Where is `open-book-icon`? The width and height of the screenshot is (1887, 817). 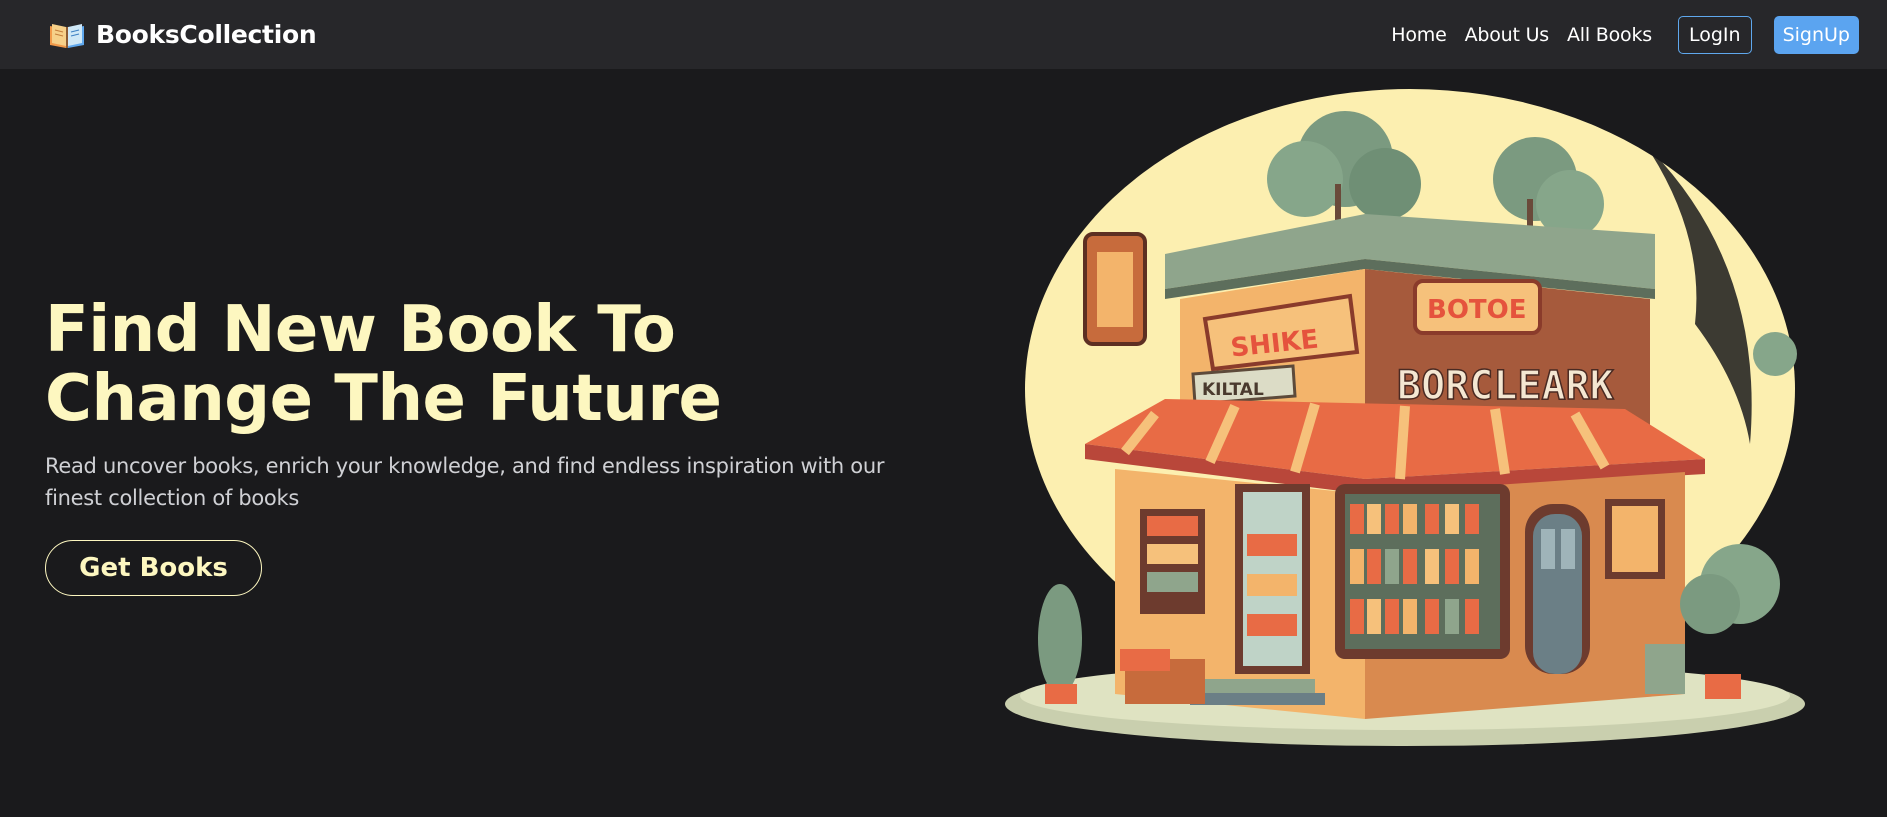 open-book-icon is located at coordinates (67, 35).